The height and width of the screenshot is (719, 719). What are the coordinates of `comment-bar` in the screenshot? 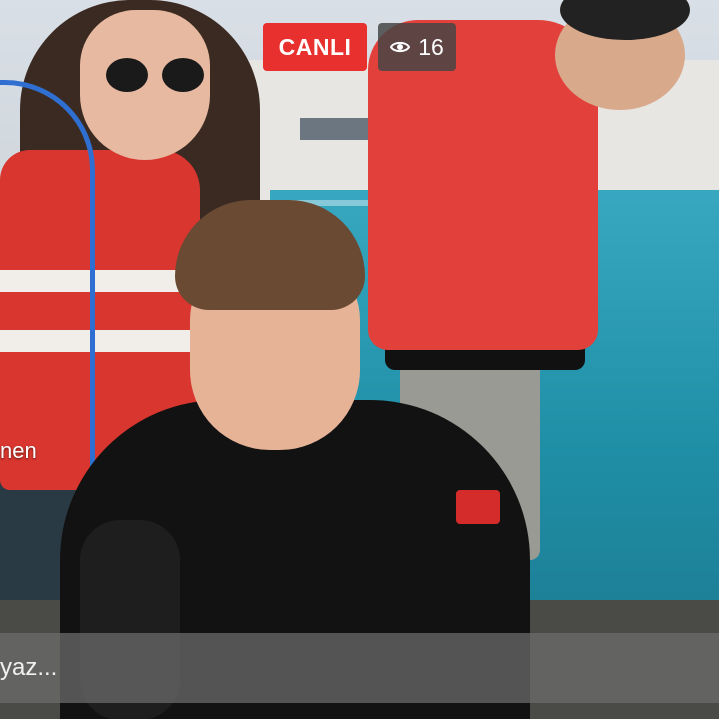 It's located at (359, 668).